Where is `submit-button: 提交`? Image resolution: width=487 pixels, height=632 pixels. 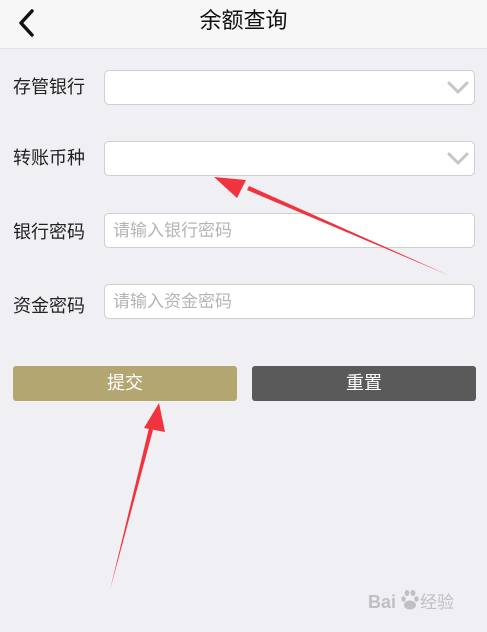
submit-button: 提交 is located at coordinates (125, 383).